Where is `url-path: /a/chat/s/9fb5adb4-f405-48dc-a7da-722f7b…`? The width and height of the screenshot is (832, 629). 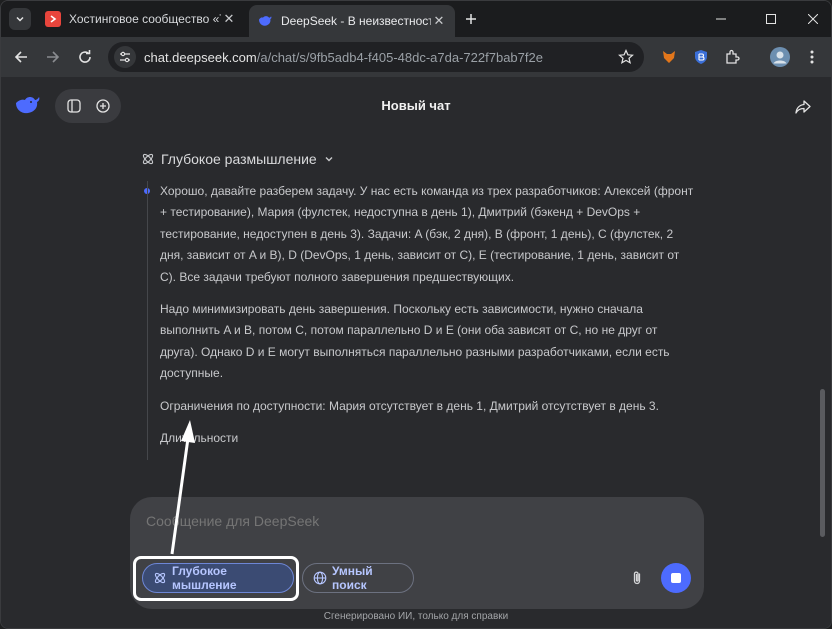
url-path: /a/chat/s/9fb5adb4-f405-48dc-a7da-722f7b… is located at coordinates (399, 57).